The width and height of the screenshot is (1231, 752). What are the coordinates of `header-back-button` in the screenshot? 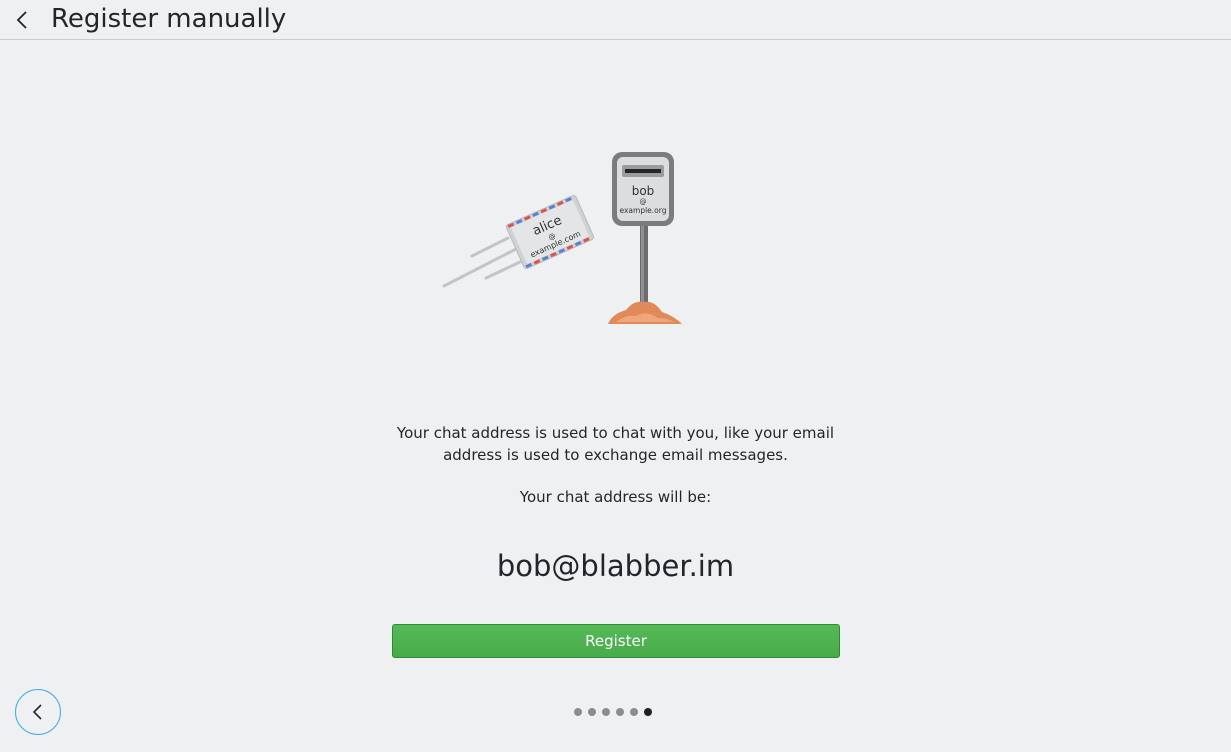 It's located at (22, 20).